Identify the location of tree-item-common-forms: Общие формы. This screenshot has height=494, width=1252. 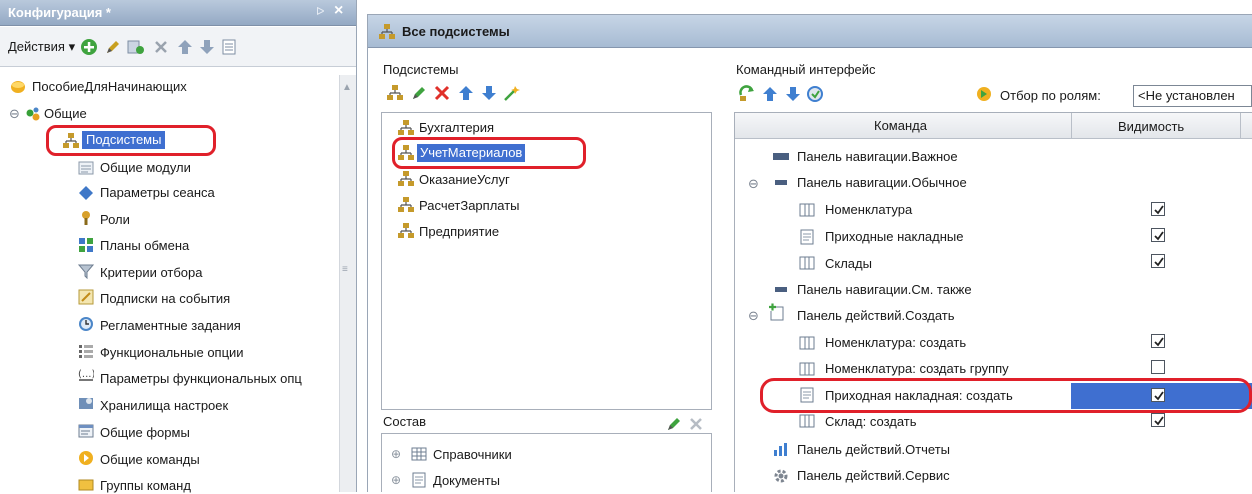
(145, 433).